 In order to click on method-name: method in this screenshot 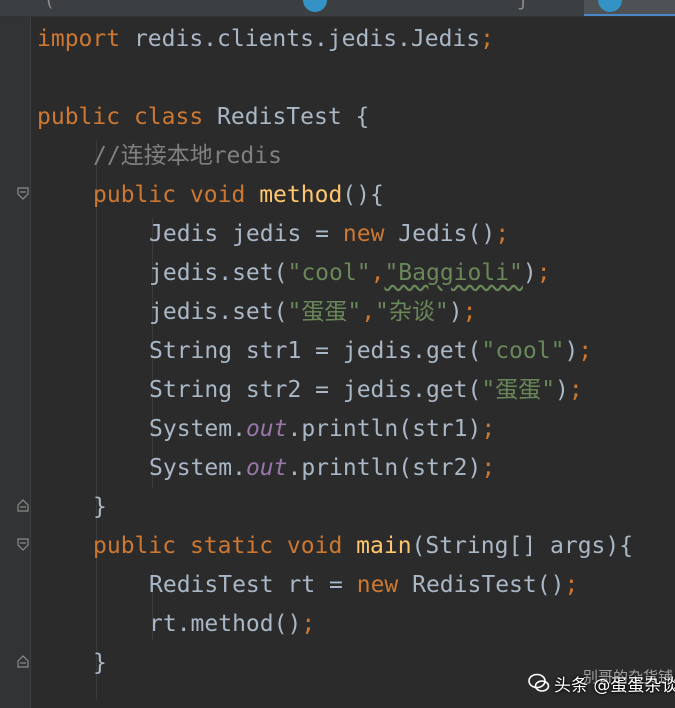, I will do `click(301, 195)`.